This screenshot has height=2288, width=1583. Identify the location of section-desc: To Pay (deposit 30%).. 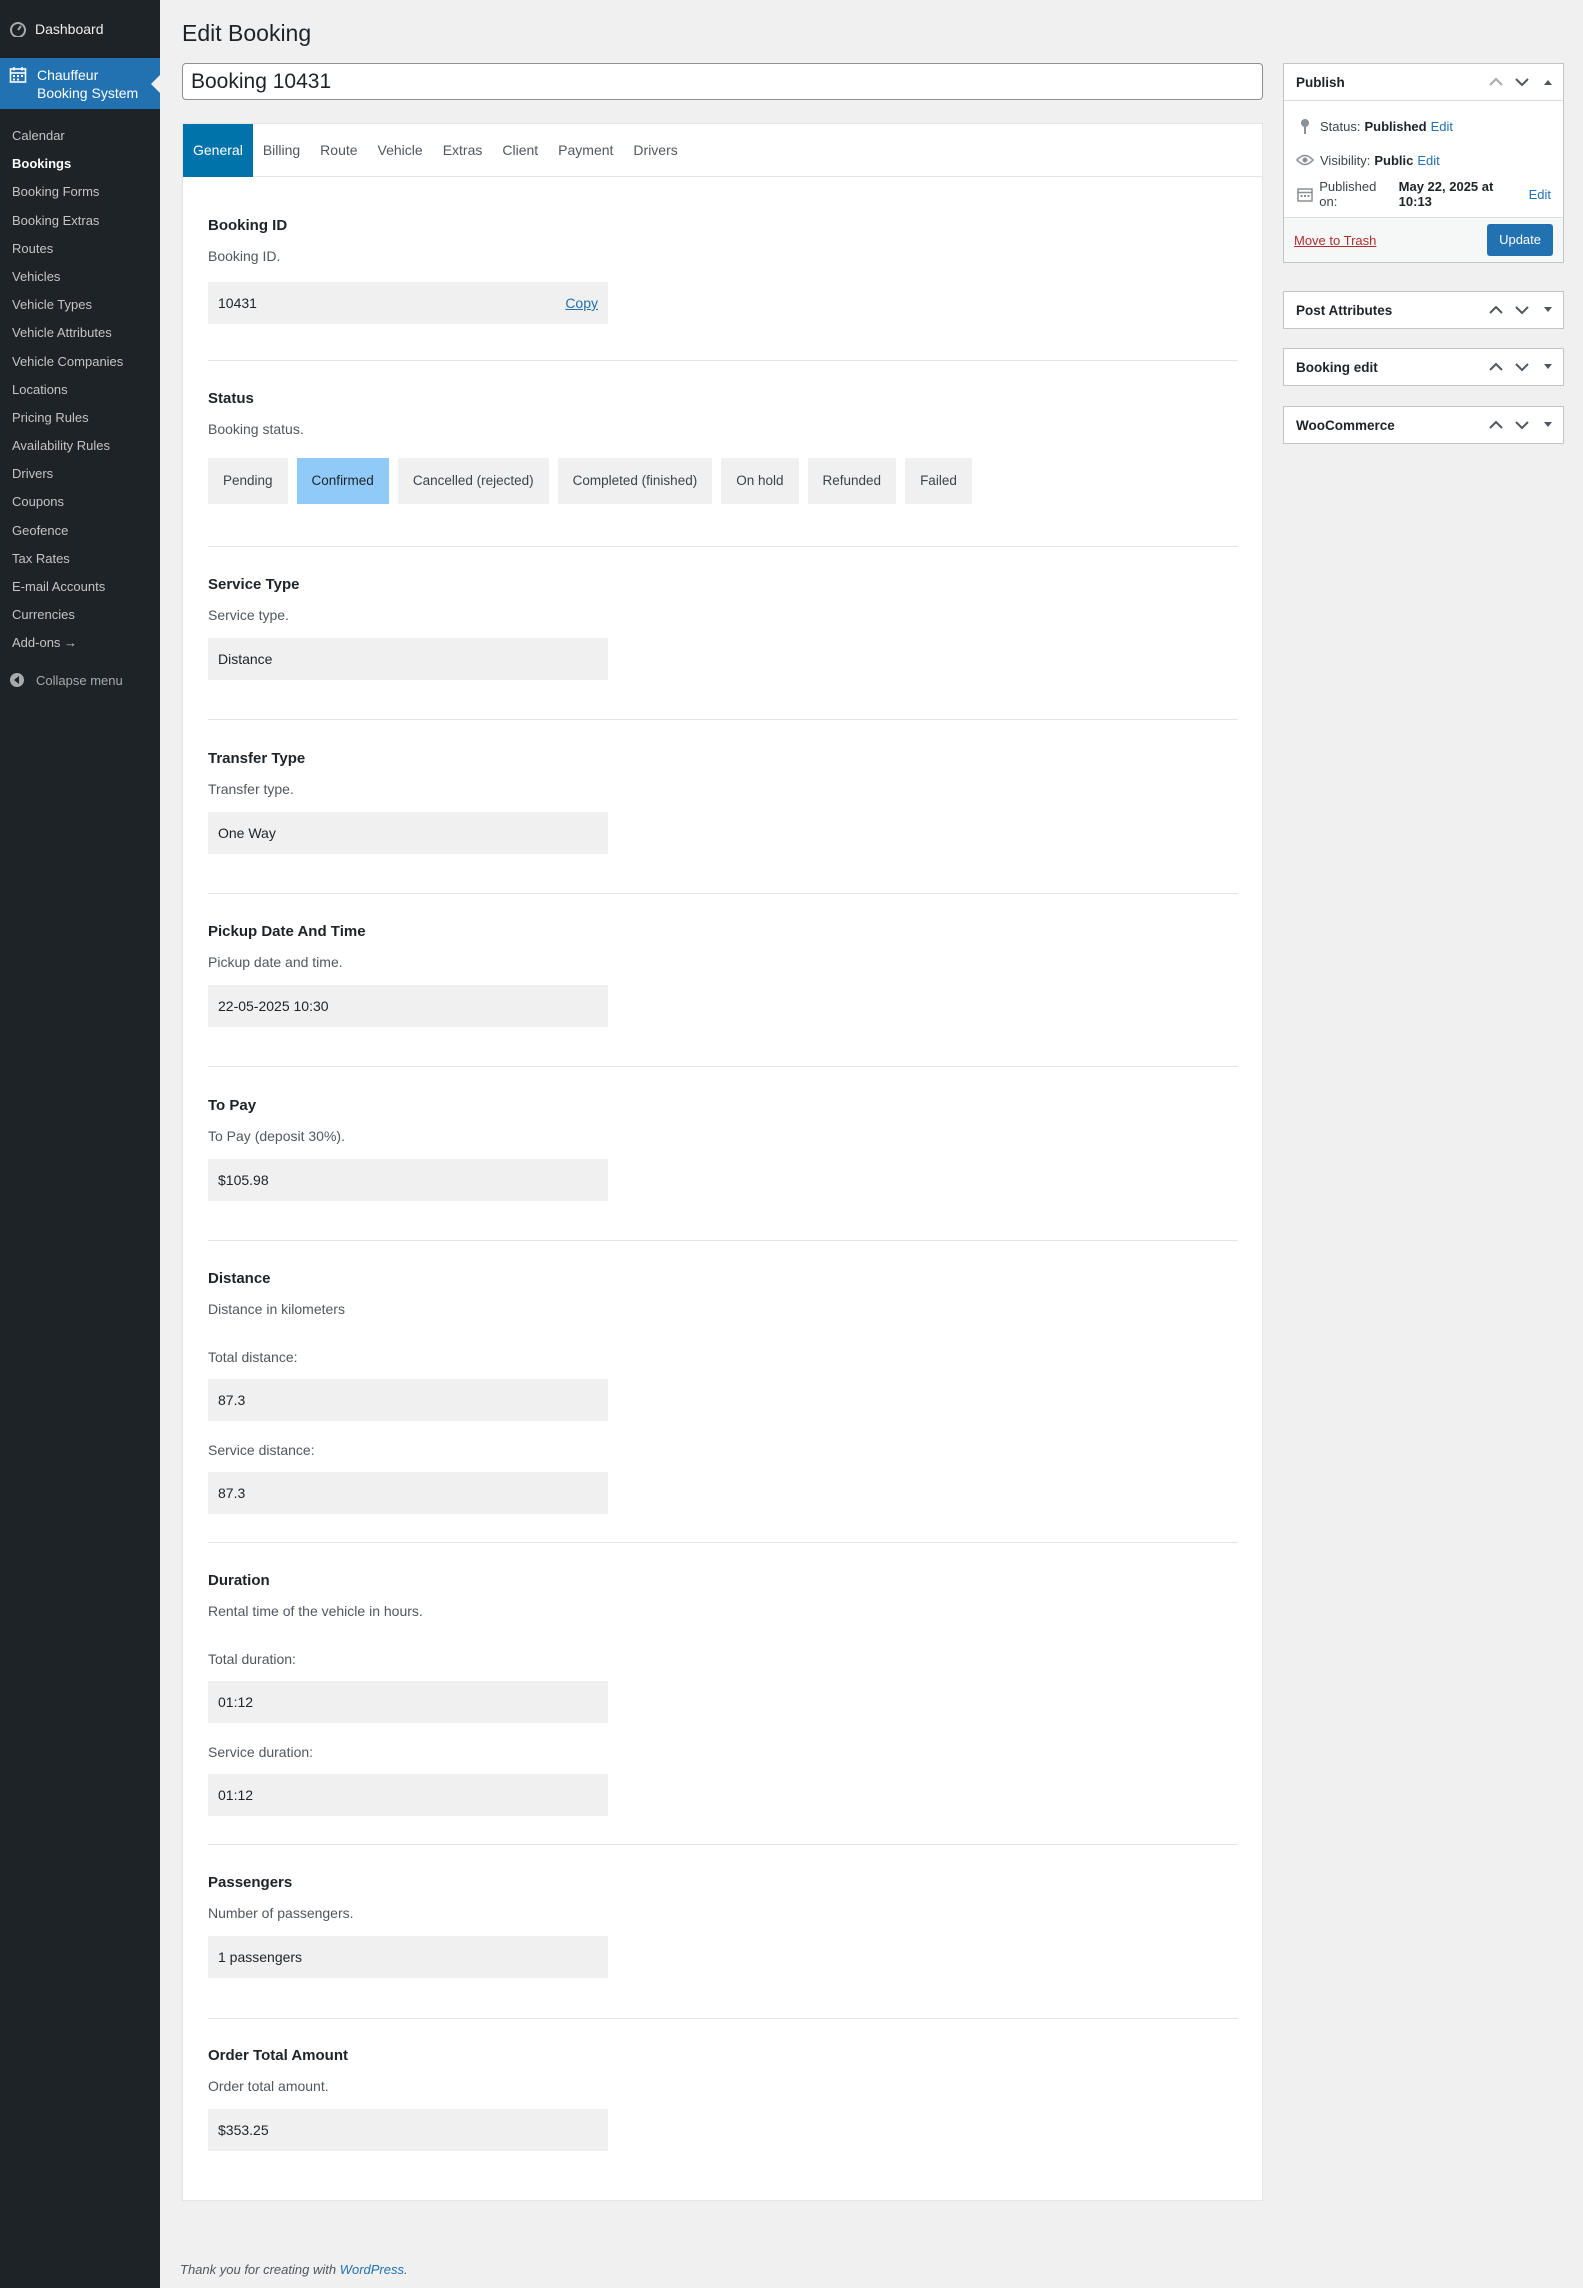
(276, 1136).